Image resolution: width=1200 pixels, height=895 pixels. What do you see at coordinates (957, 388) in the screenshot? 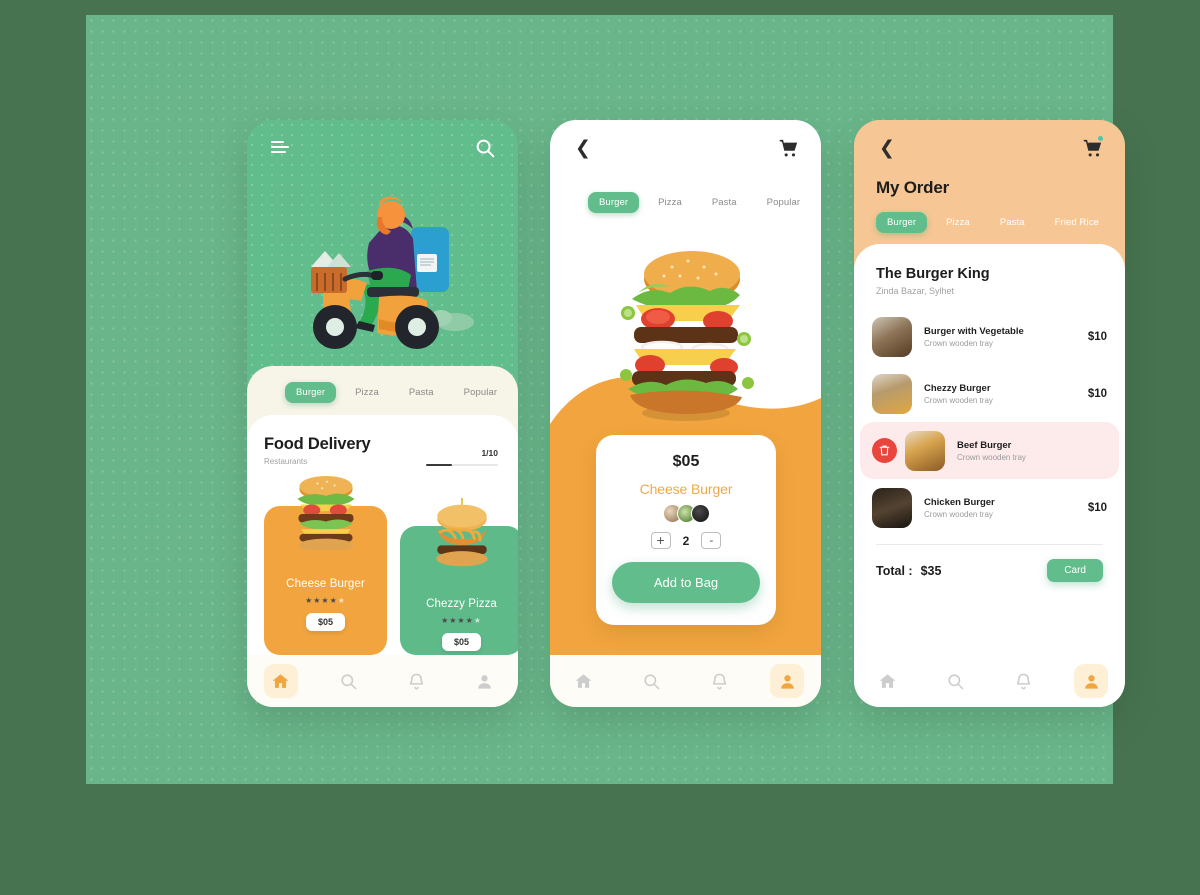
I see `order-item-name: Chezzy Burger` at bounding box center [957, 388].